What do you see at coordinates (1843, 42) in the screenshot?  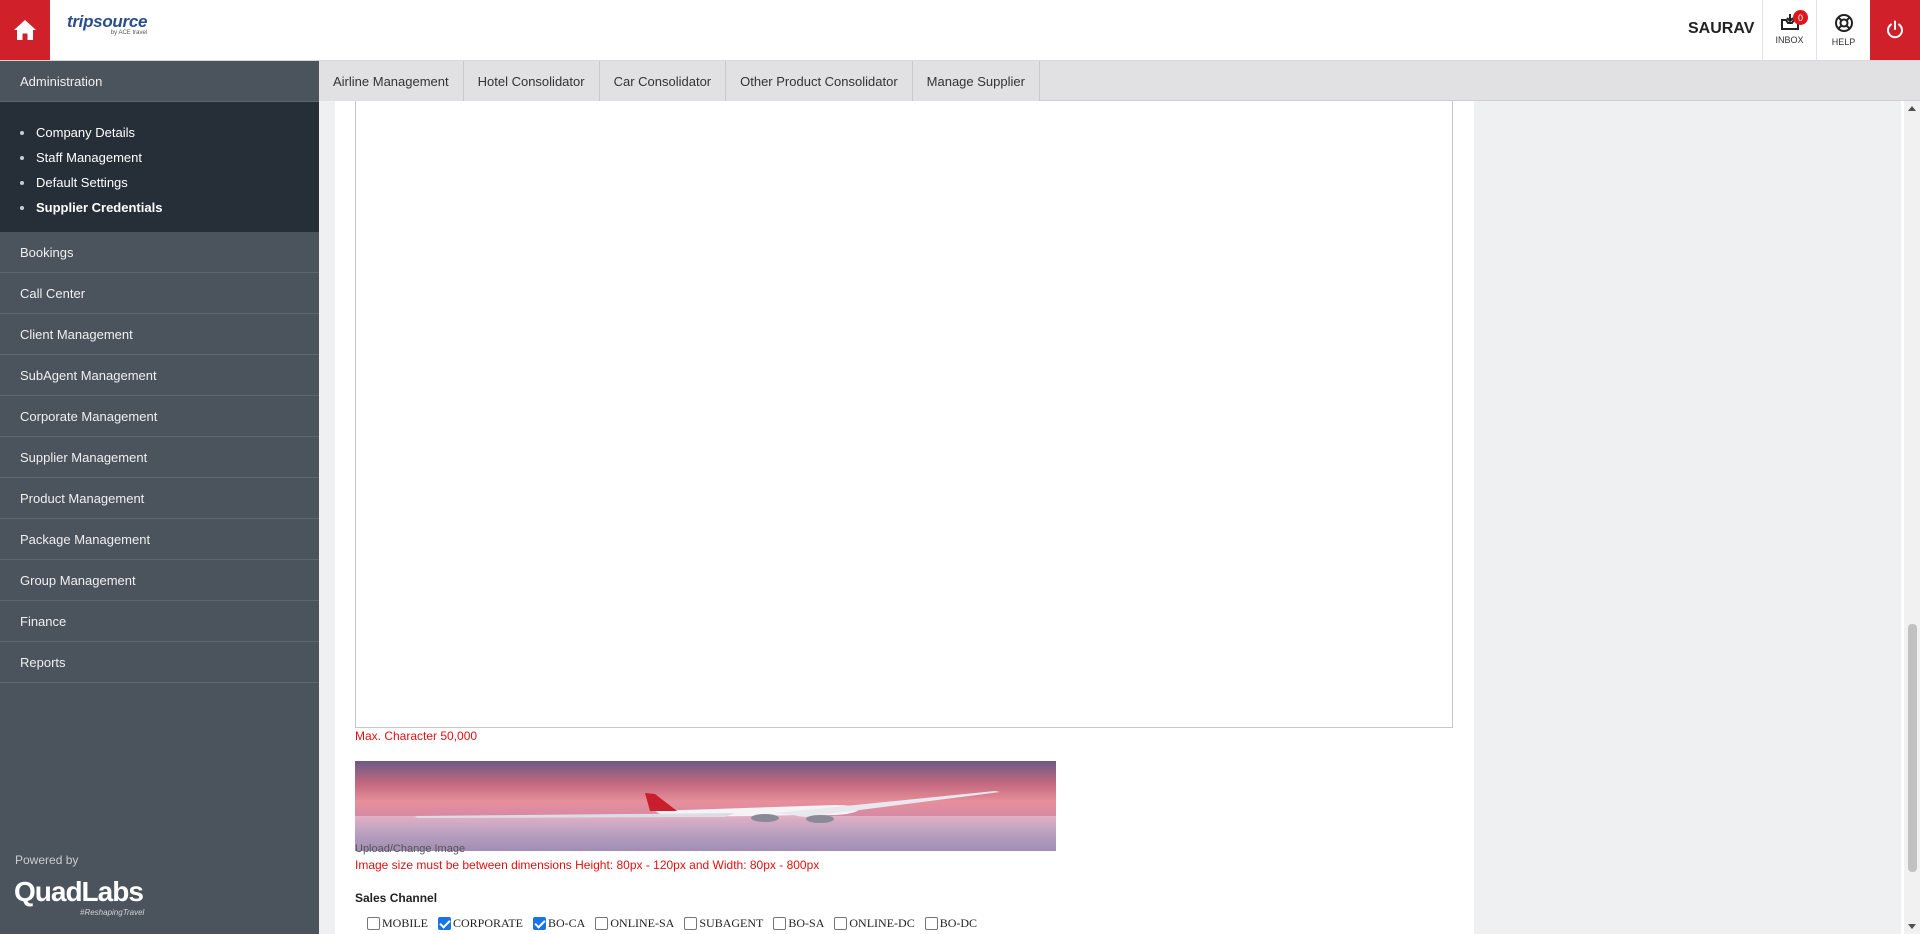 I see `help-label: HELP` at bounding box center [1843, 42].